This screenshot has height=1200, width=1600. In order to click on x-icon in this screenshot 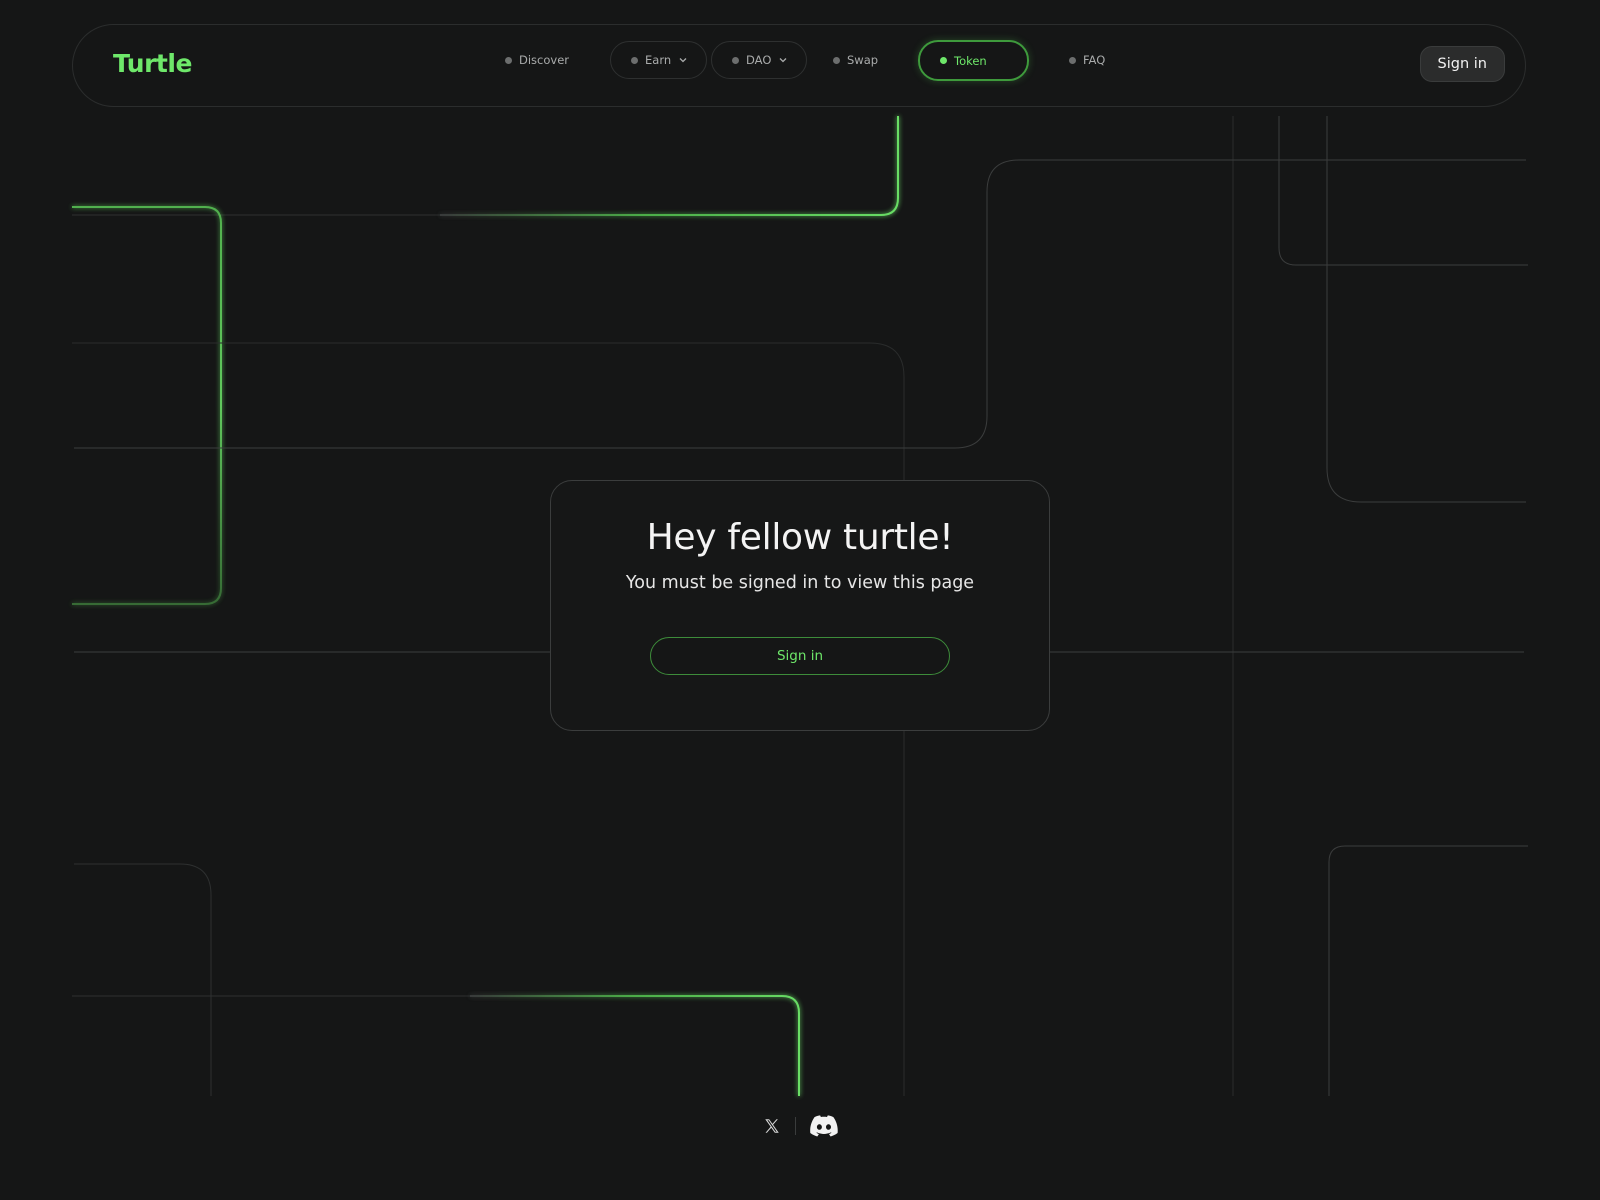, I will do `click(772, 1126)`.